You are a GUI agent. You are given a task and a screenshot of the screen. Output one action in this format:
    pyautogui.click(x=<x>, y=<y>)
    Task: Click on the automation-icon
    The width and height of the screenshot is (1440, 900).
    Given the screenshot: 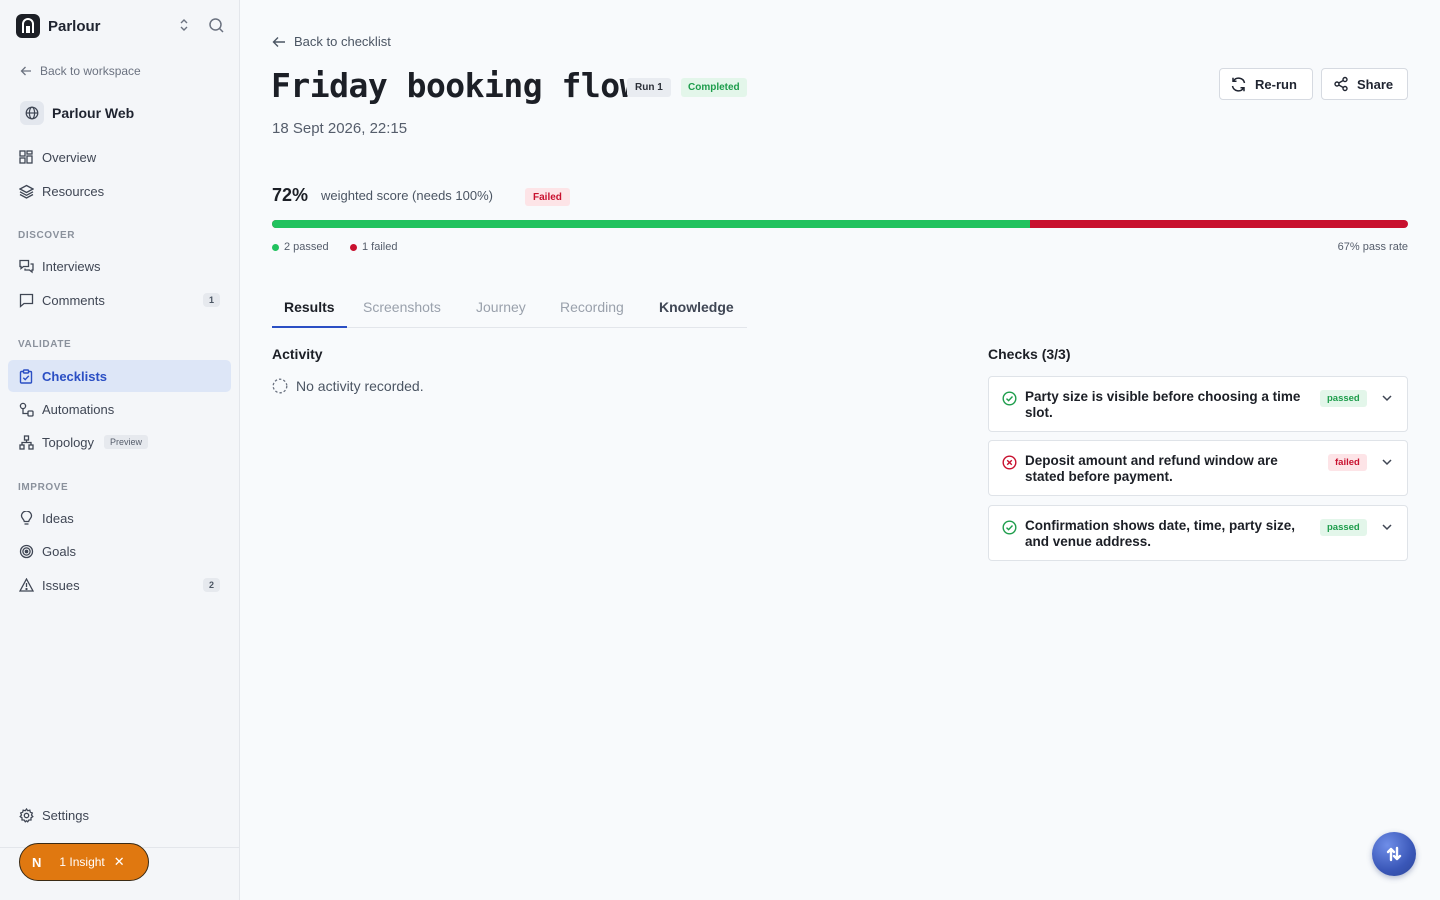 What is the action you would take?
    pyautogui.click(x=26, y=409)
    